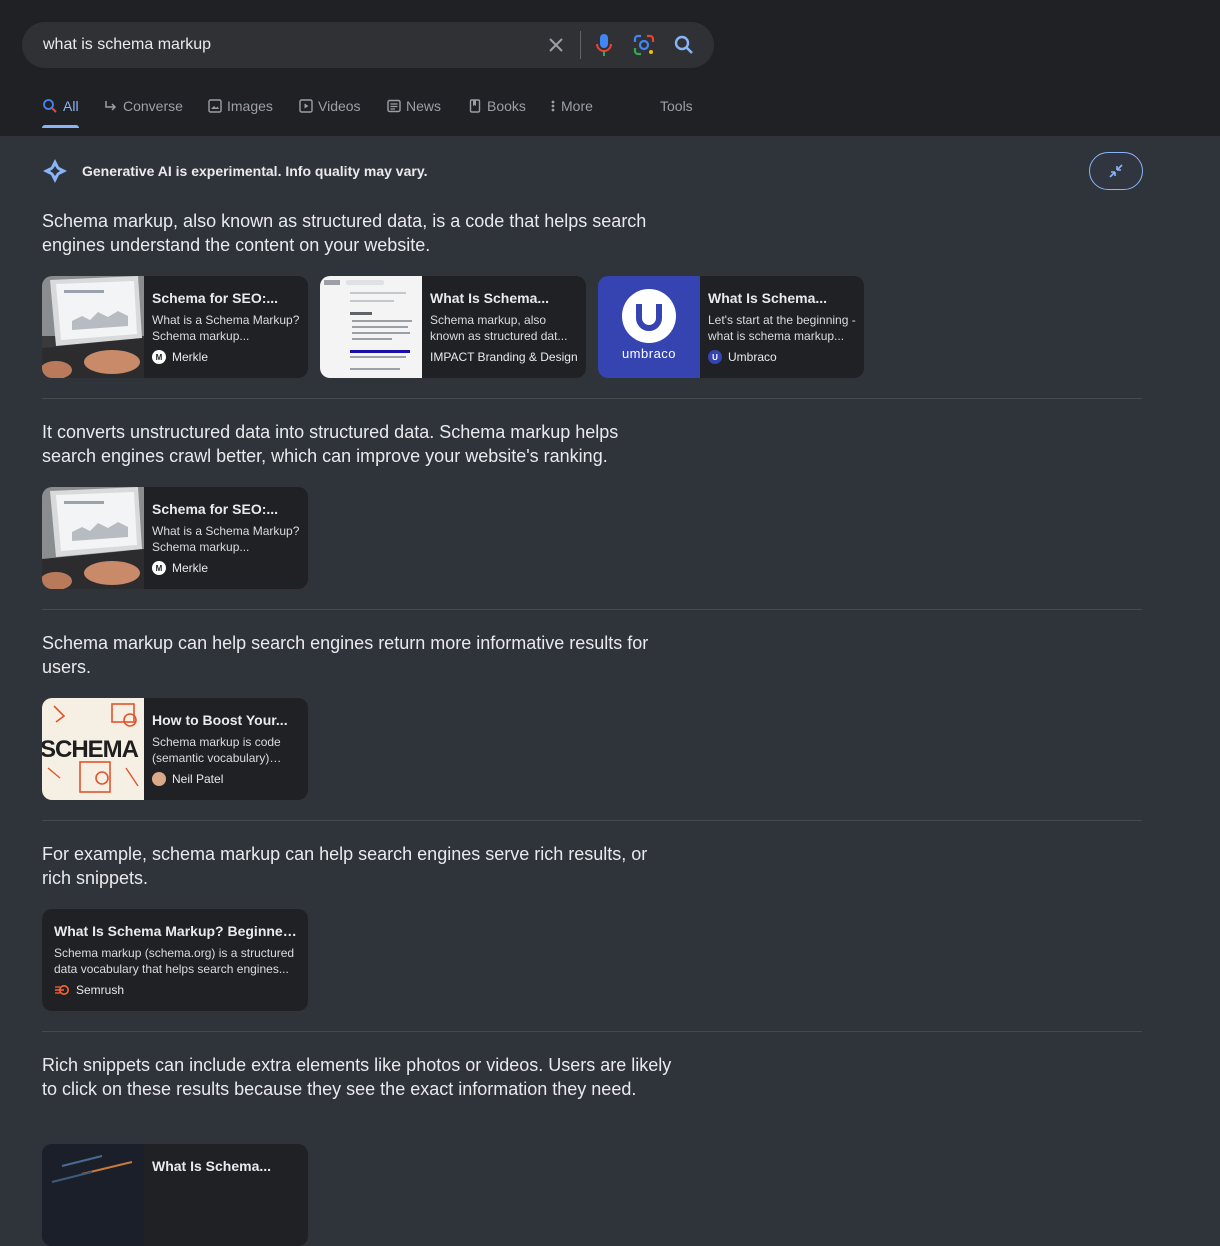 Image resolution: width=1220 pixels, height=1246 pixels. Describe the element at coordinates (153, 106) in the screenshot. I see `tab-label: Converse` at that location.